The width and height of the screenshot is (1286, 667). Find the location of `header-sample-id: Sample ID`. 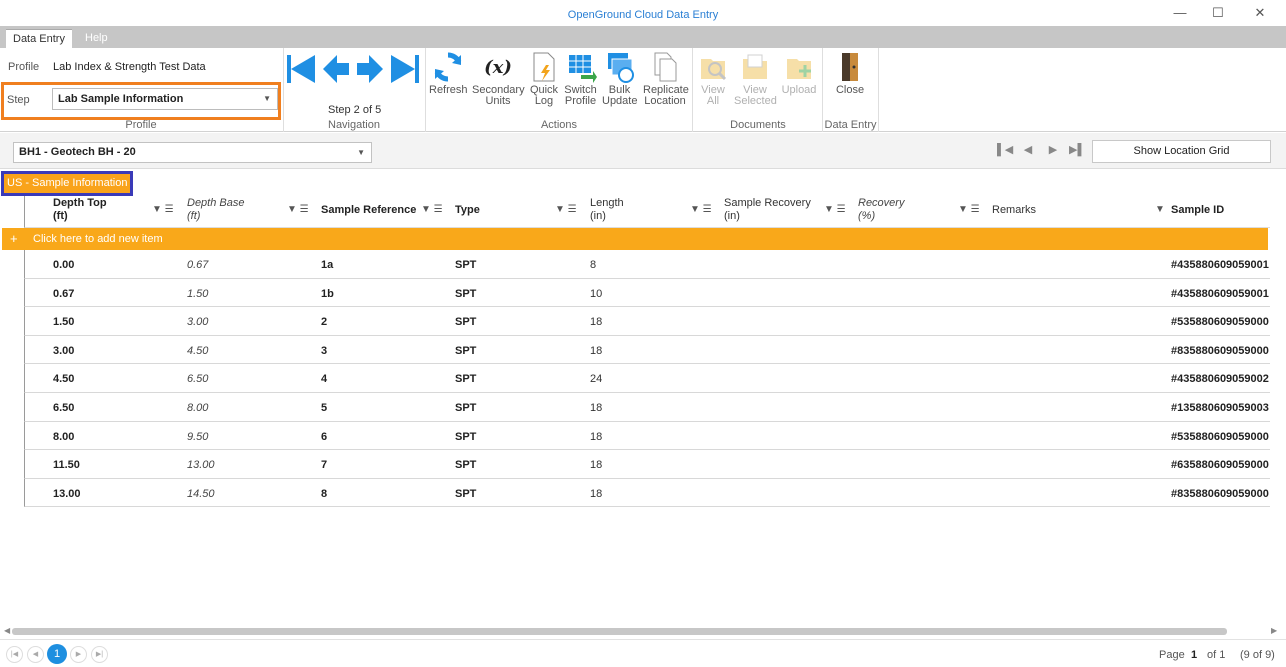

header-sample-id: Sample ID is located at coordinates (1197, 210).